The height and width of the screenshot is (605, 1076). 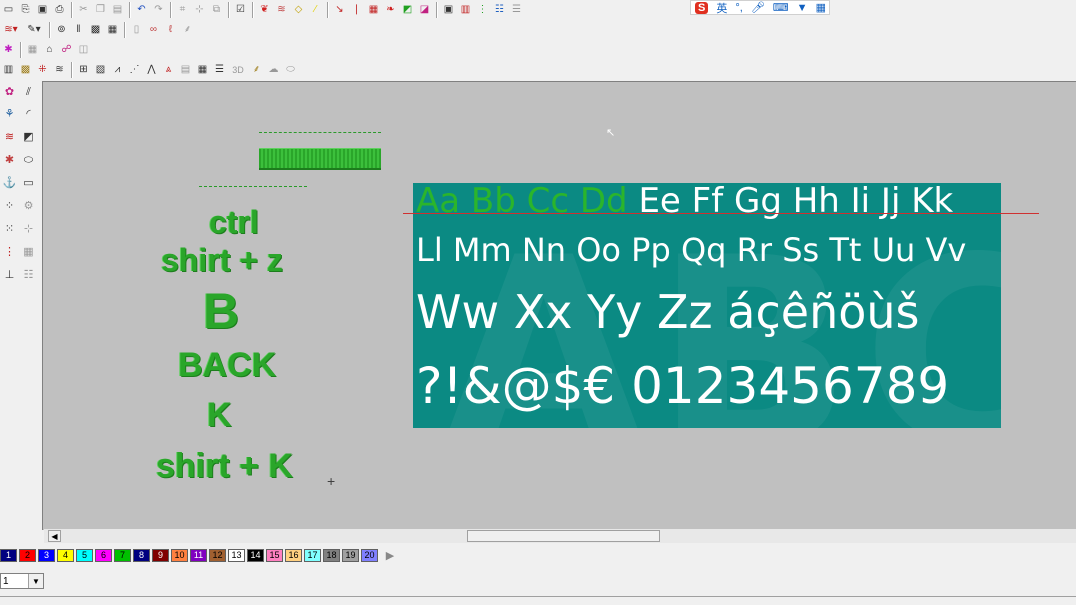 What do you see at coordinates (185, 70) in the screenshot?
I see `texture-icon: ▤` at bounding box center [185, 70].